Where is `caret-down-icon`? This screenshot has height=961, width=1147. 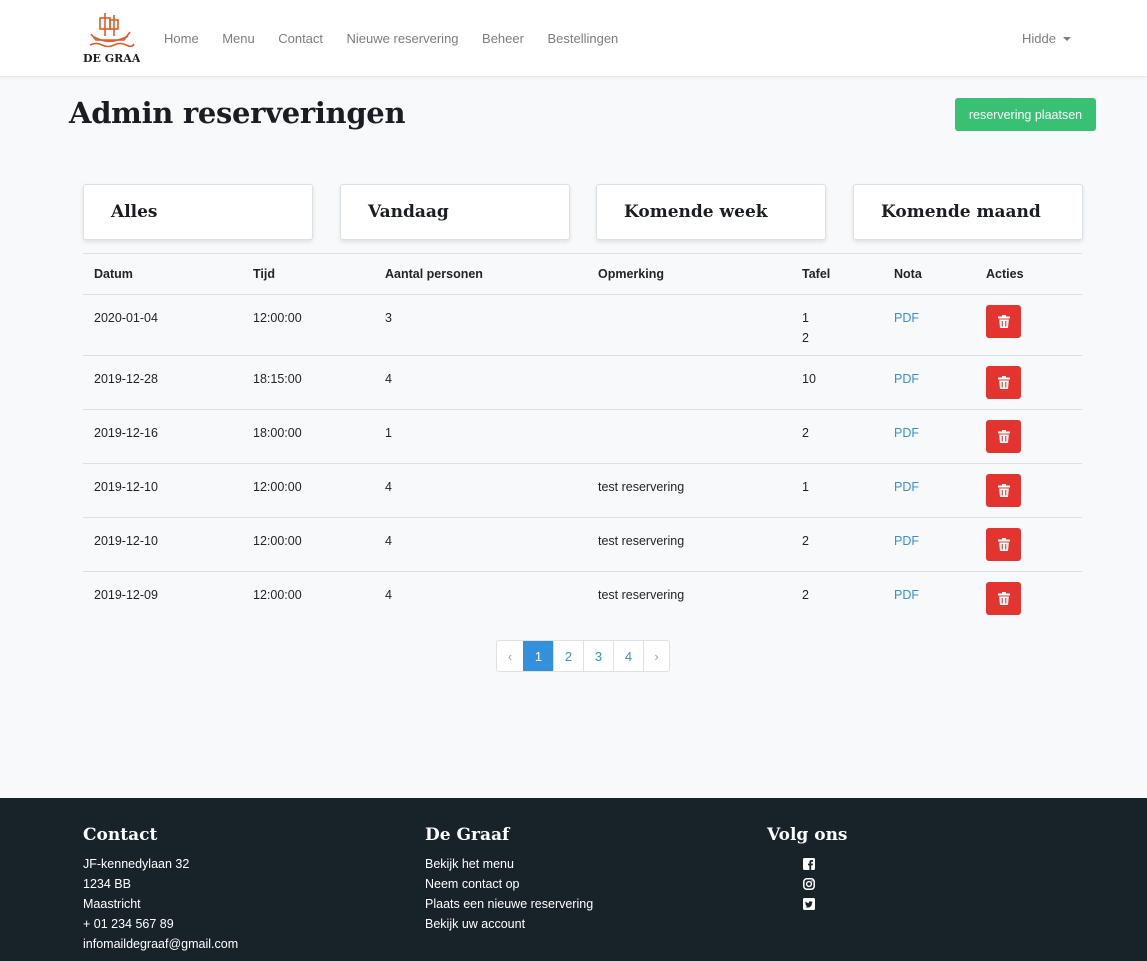 caret-down-icon is located at coordinates (1066, 38).